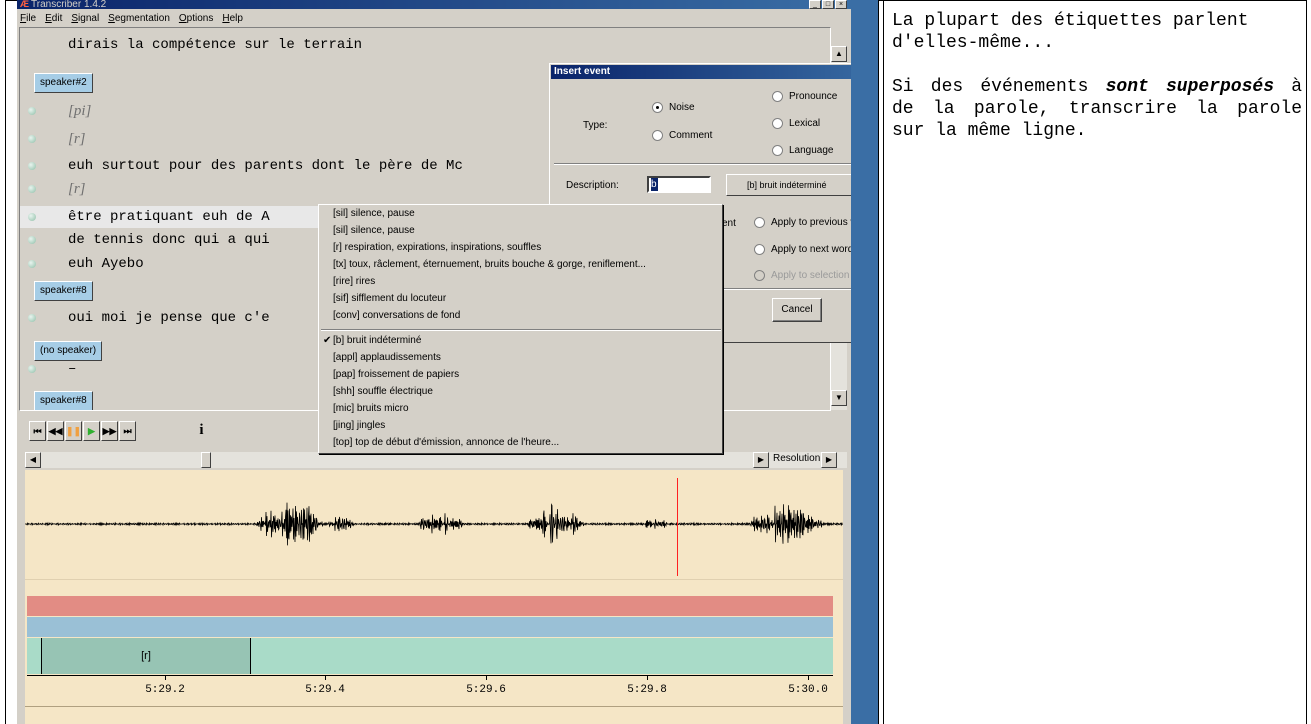  What do you see at coordinates (146, 656) in the screenshot?
I see `segment-r: [r]` at bounding box center [146, 656].